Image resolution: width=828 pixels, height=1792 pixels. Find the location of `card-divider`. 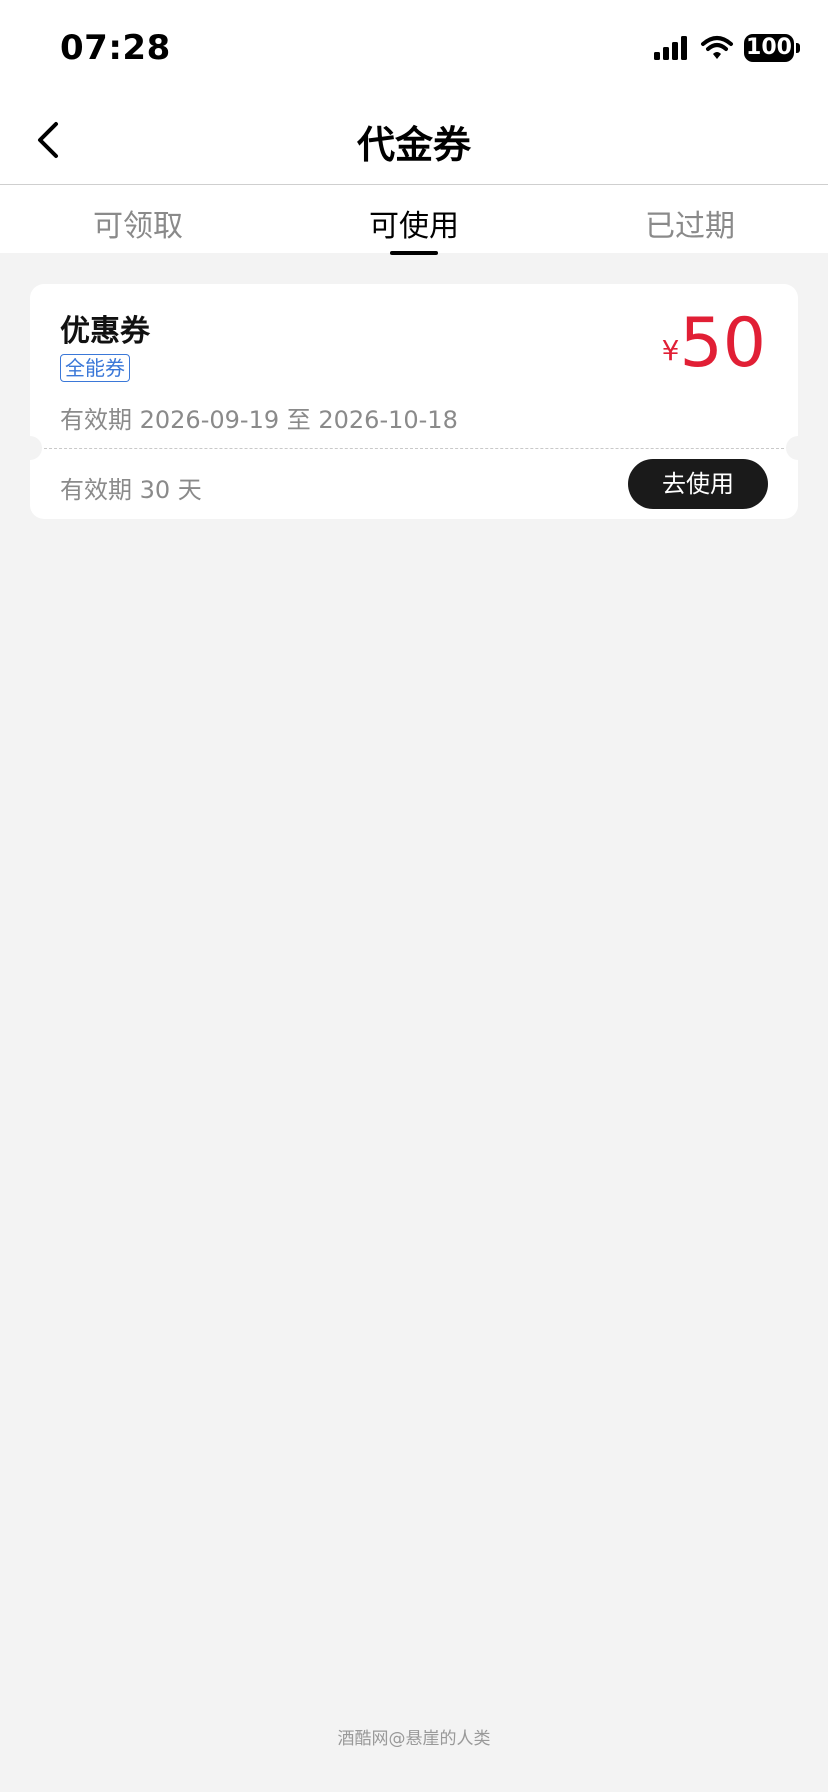

card-divider is located at coordinates (414, 448).